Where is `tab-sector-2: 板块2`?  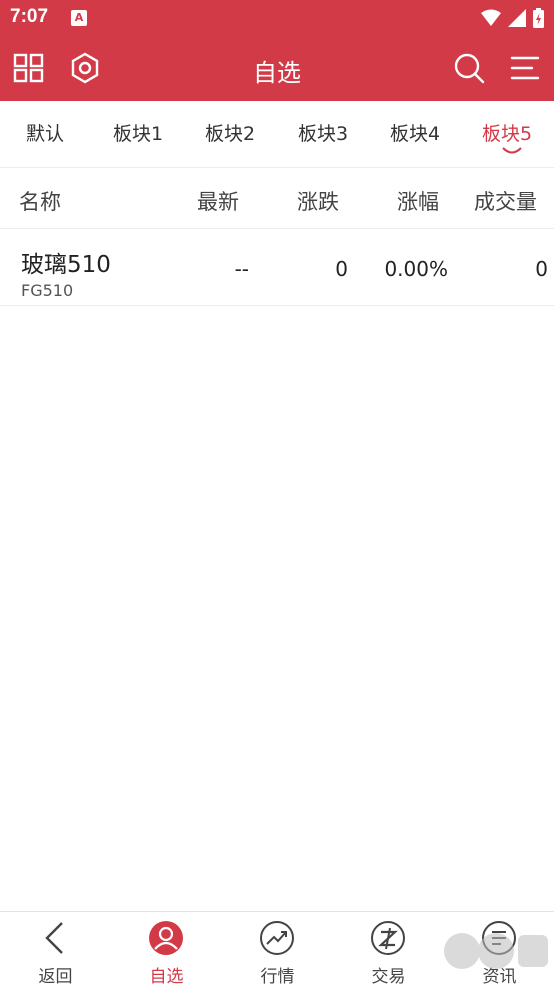 tab-sector-2: 板块2 is located at coordinates (230, 132).